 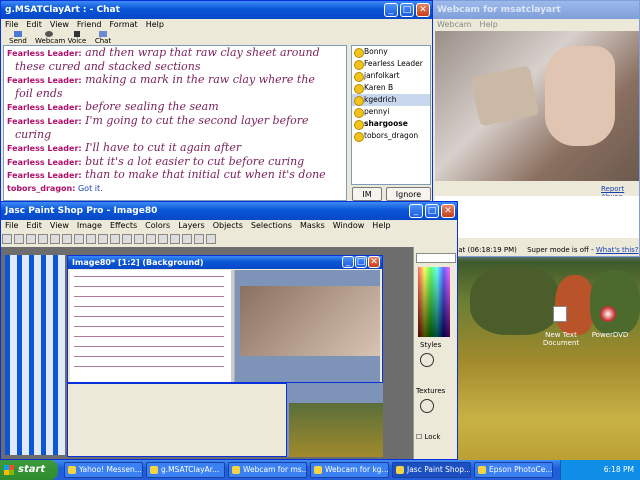 What do you see at coordinates (115, 239) in the screenshot?
I see `print-icon` at bounding box center [115, 239].